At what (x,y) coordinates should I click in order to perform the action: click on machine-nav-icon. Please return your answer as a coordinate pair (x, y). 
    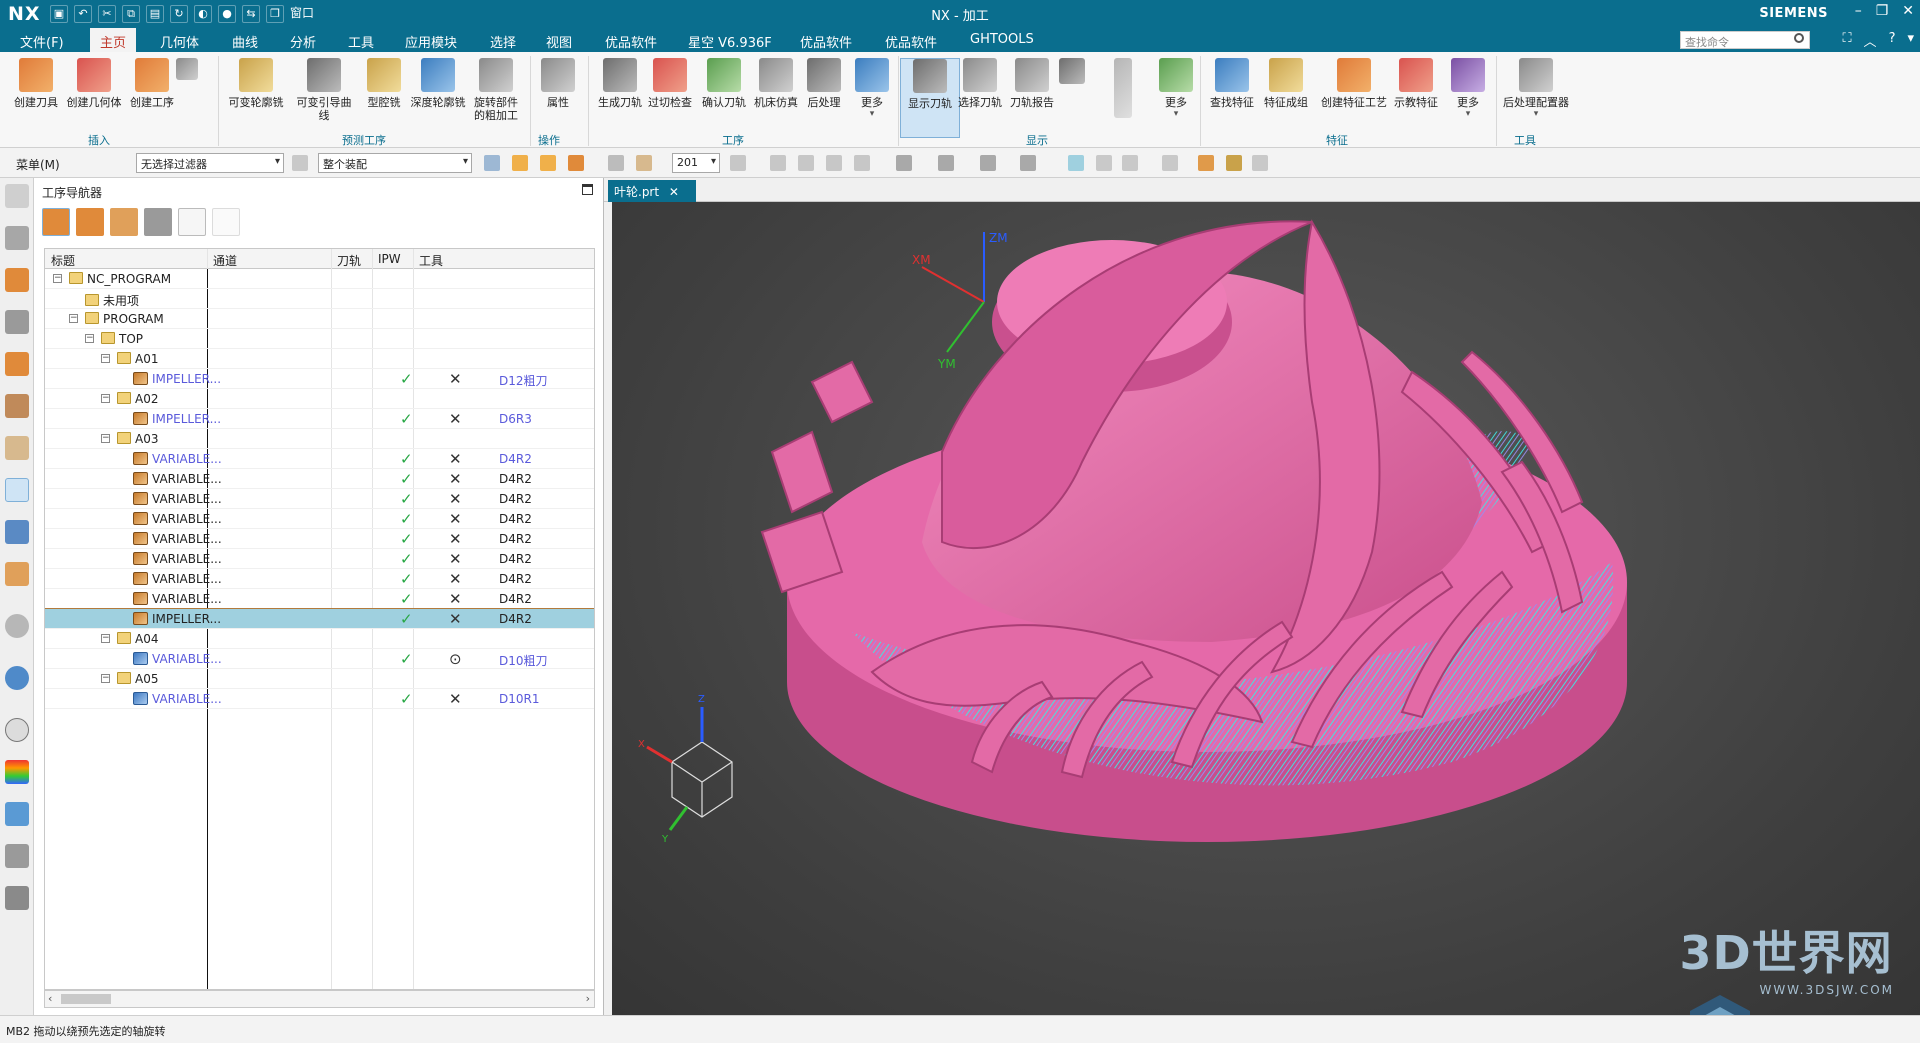
    Looking at the image, I should click on (17, 406).